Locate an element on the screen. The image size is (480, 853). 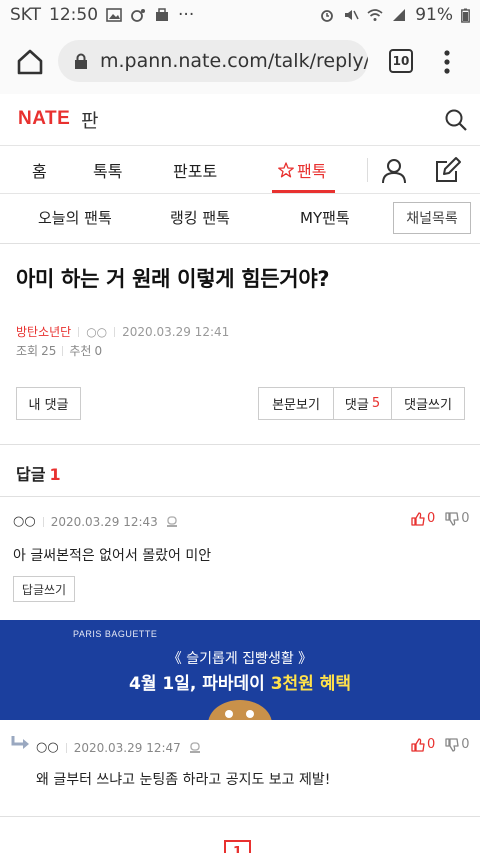
comment-meta: ○○ 2020.03.29 12:43 is located at coordinates (95, 521).